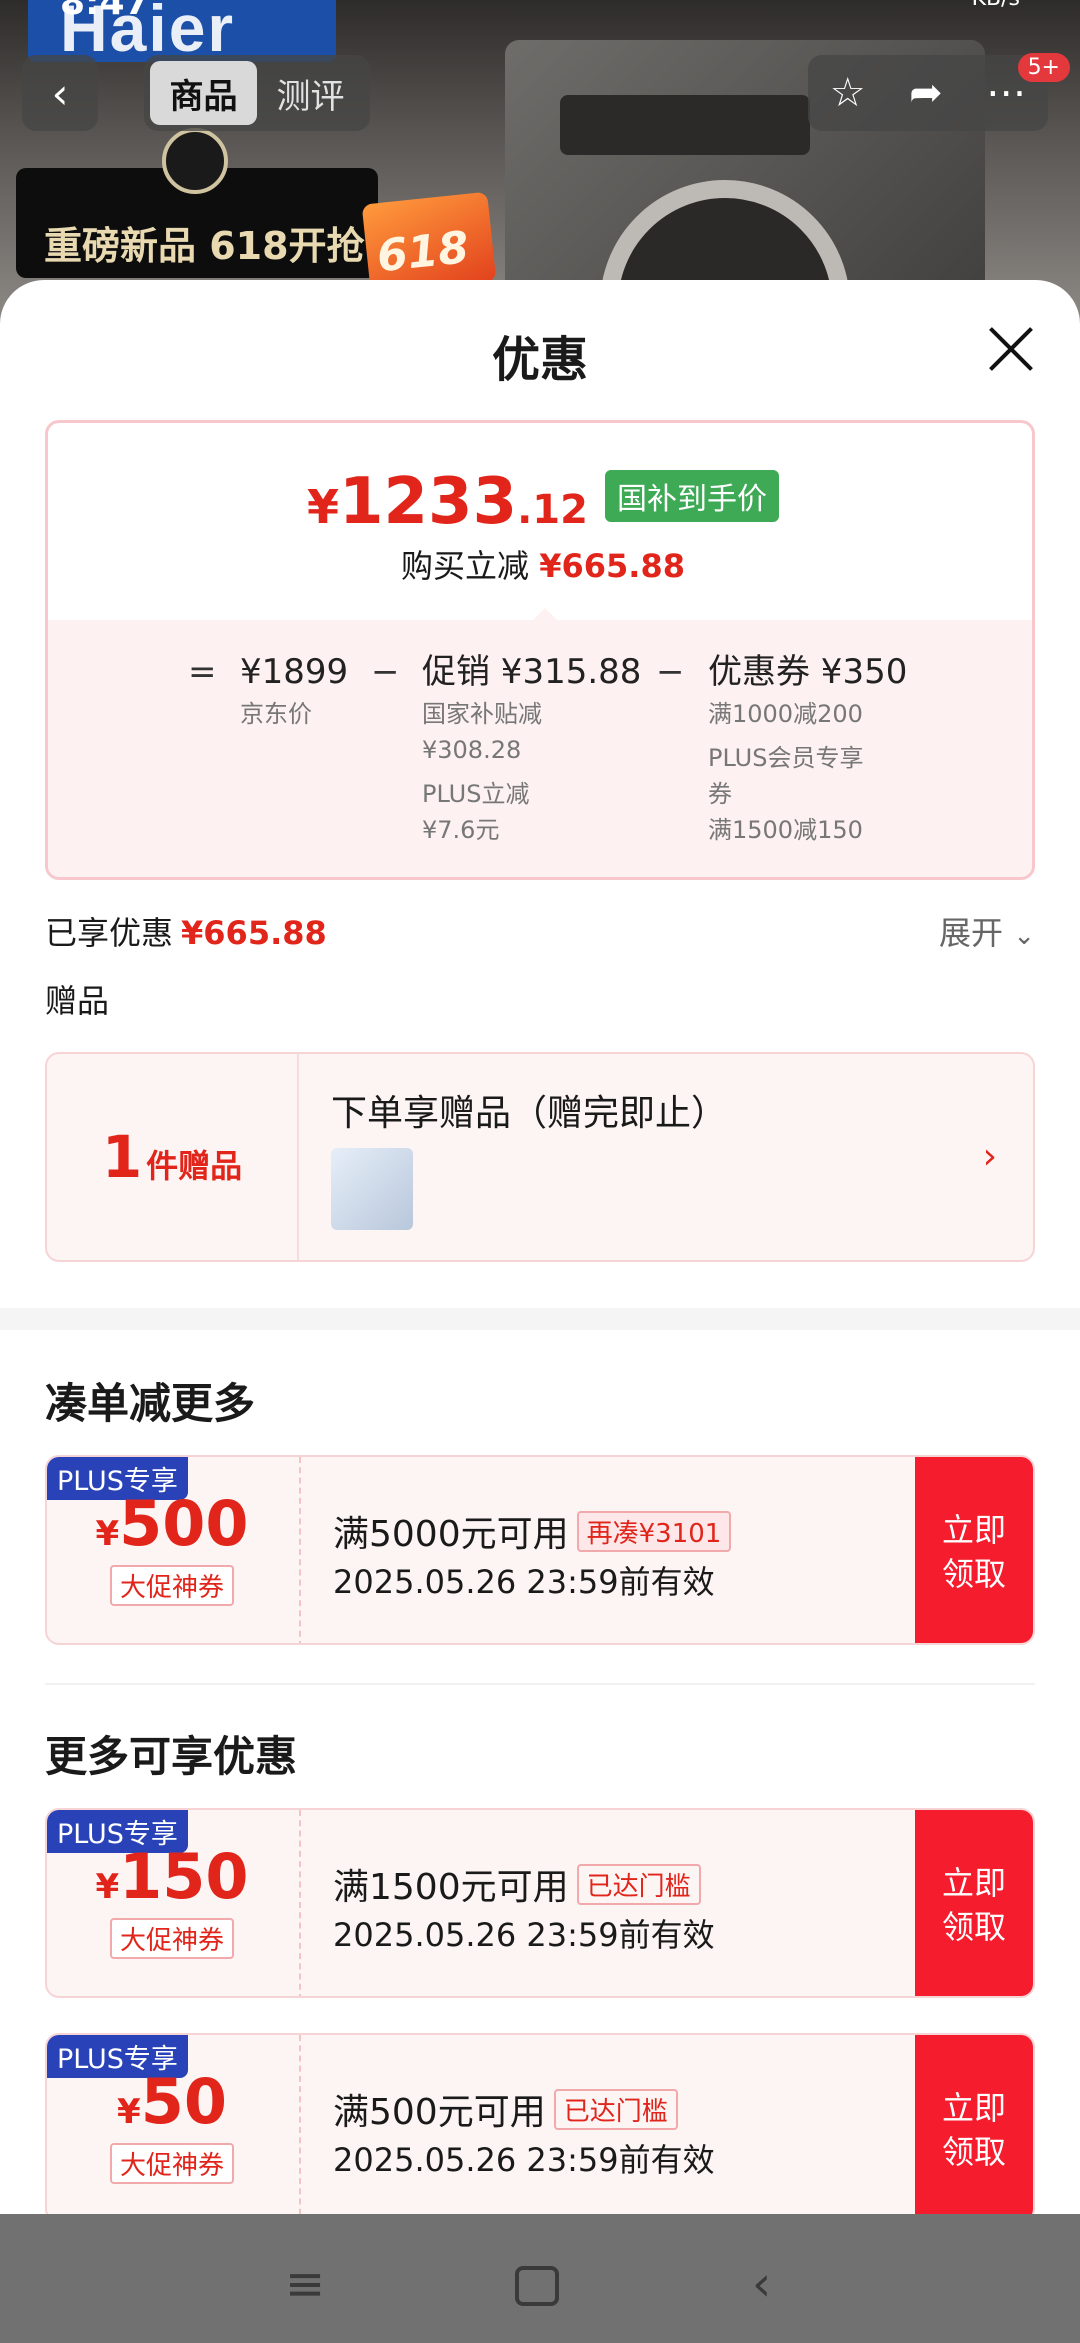  I want to click on promo-line: ¥308.28, so click(472, 750).